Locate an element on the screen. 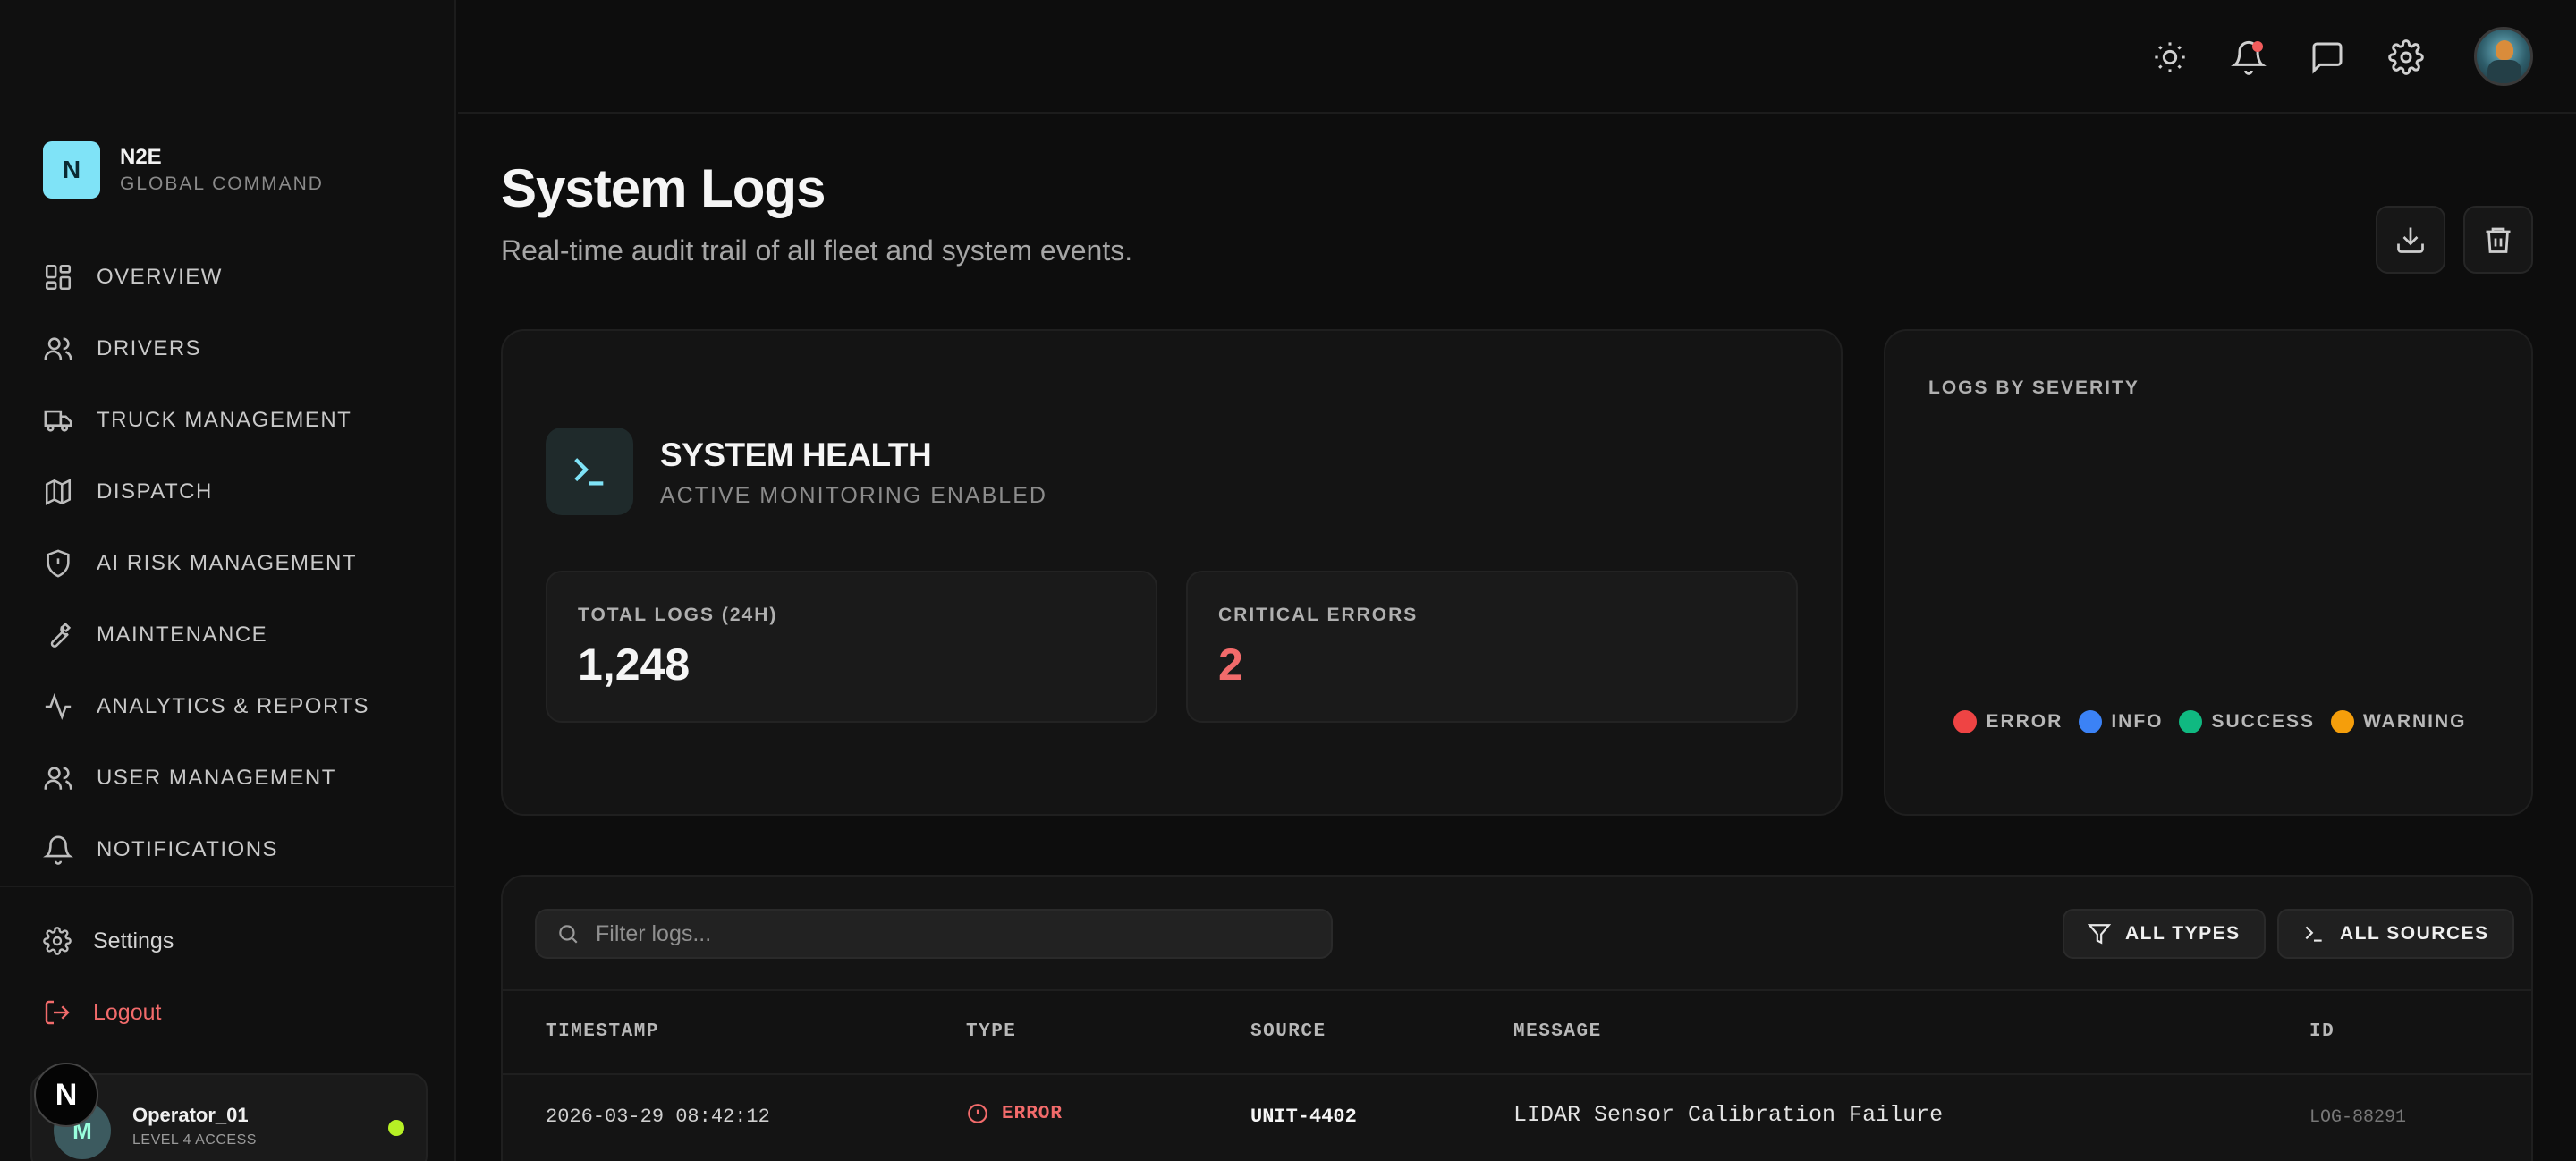  table-header: TIMESTAMP TYPE SOURCE MESSAGE ID is located at coordinates (1517, 1032).